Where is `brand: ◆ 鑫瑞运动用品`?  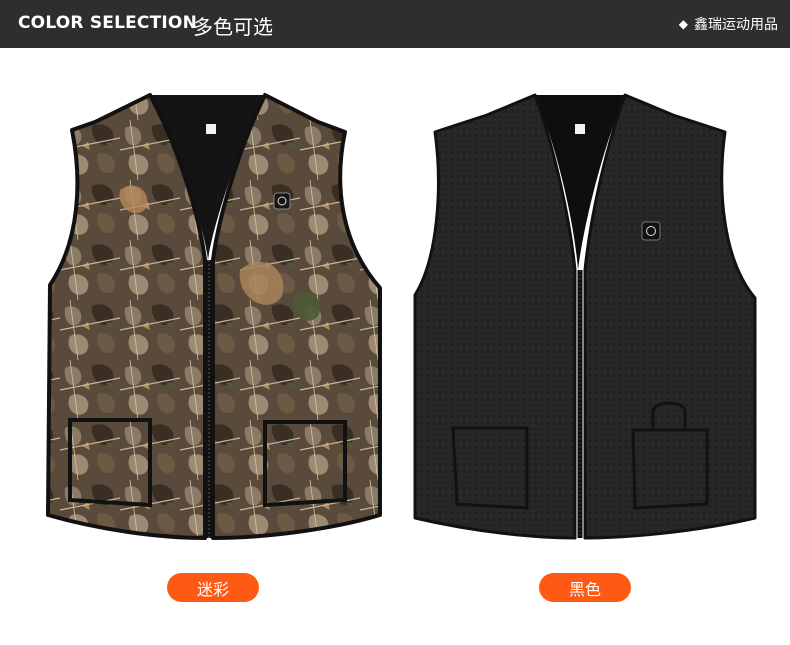 brand: ◆ 鑫瑞运动用品 is located at coordinates (728, 24).